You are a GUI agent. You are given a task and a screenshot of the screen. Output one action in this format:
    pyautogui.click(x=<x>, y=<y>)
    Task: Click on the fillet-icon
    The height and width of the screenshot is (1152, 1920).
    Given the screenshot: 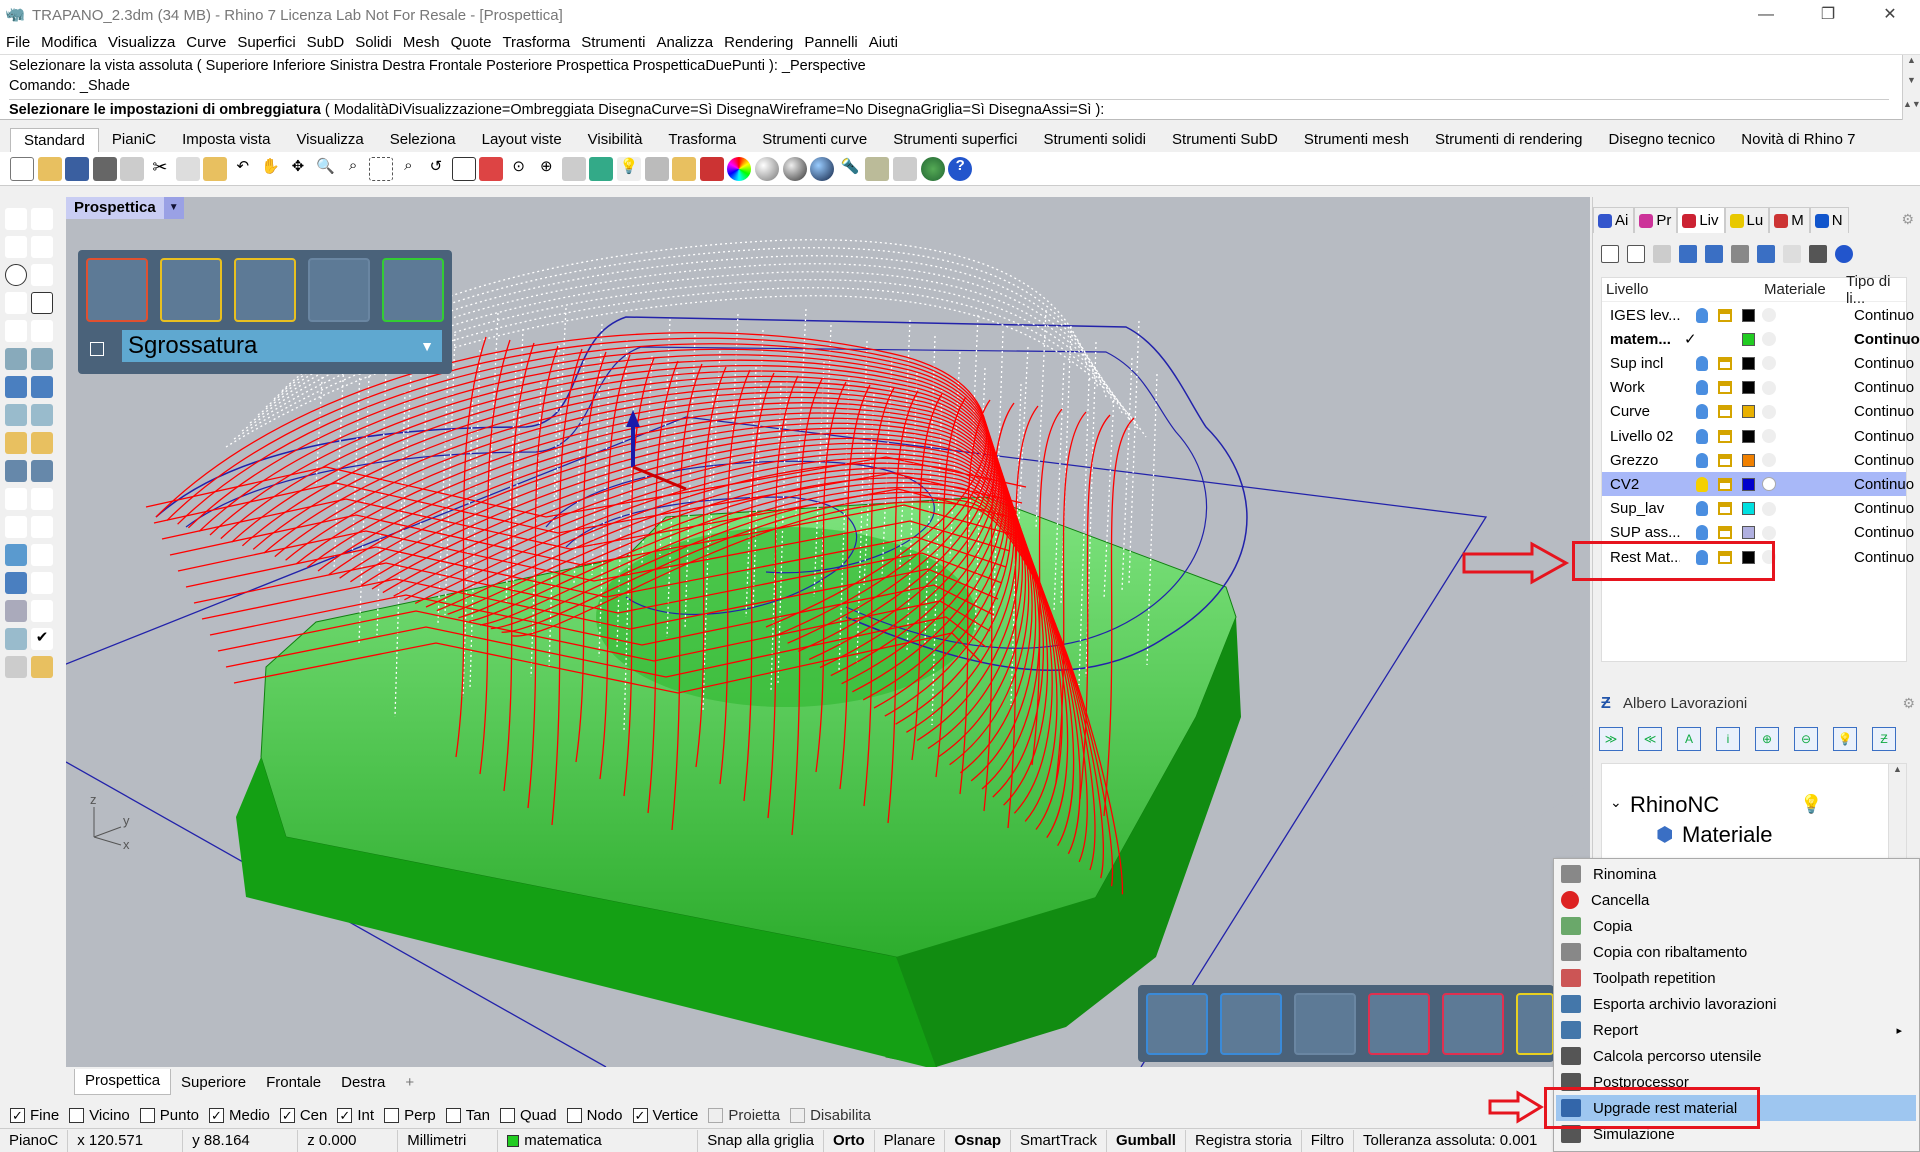 What is the action you would take?
    pyautogui.click(x=42, y=331)
    